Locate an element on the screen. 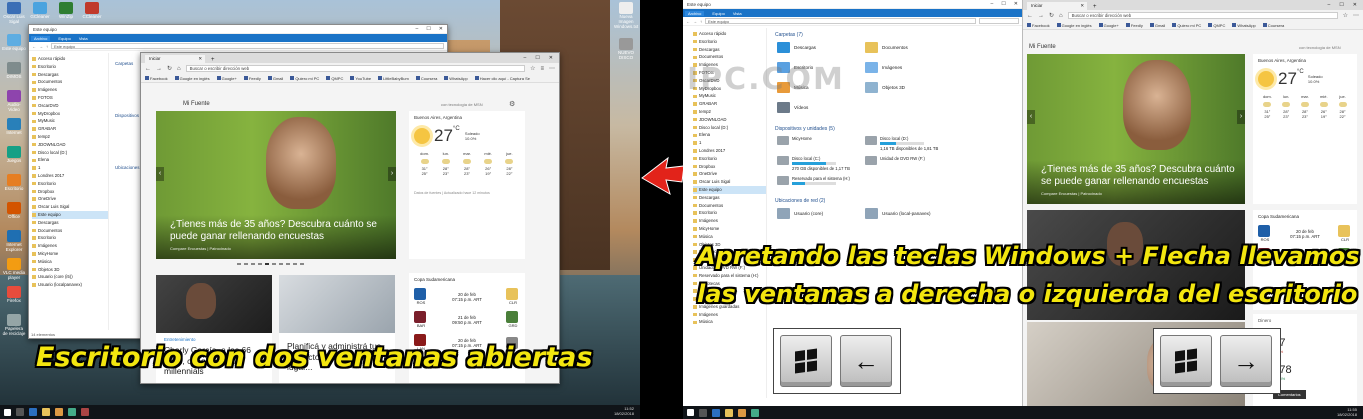 Image resolution: width=1363 pixels, height=419 pixels. favorite-link: Feedly is located at coordinates (252, 78).